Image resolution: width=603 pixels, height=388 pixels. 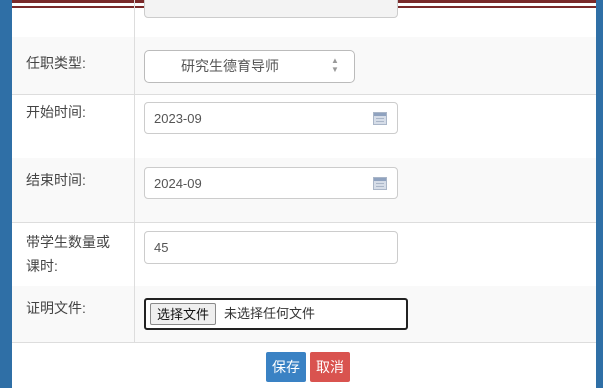 What do you see at coordinates (56, 180) in the screenshot?
I see `end-time-label: 结束时间:` at bounding box center [56, 180].